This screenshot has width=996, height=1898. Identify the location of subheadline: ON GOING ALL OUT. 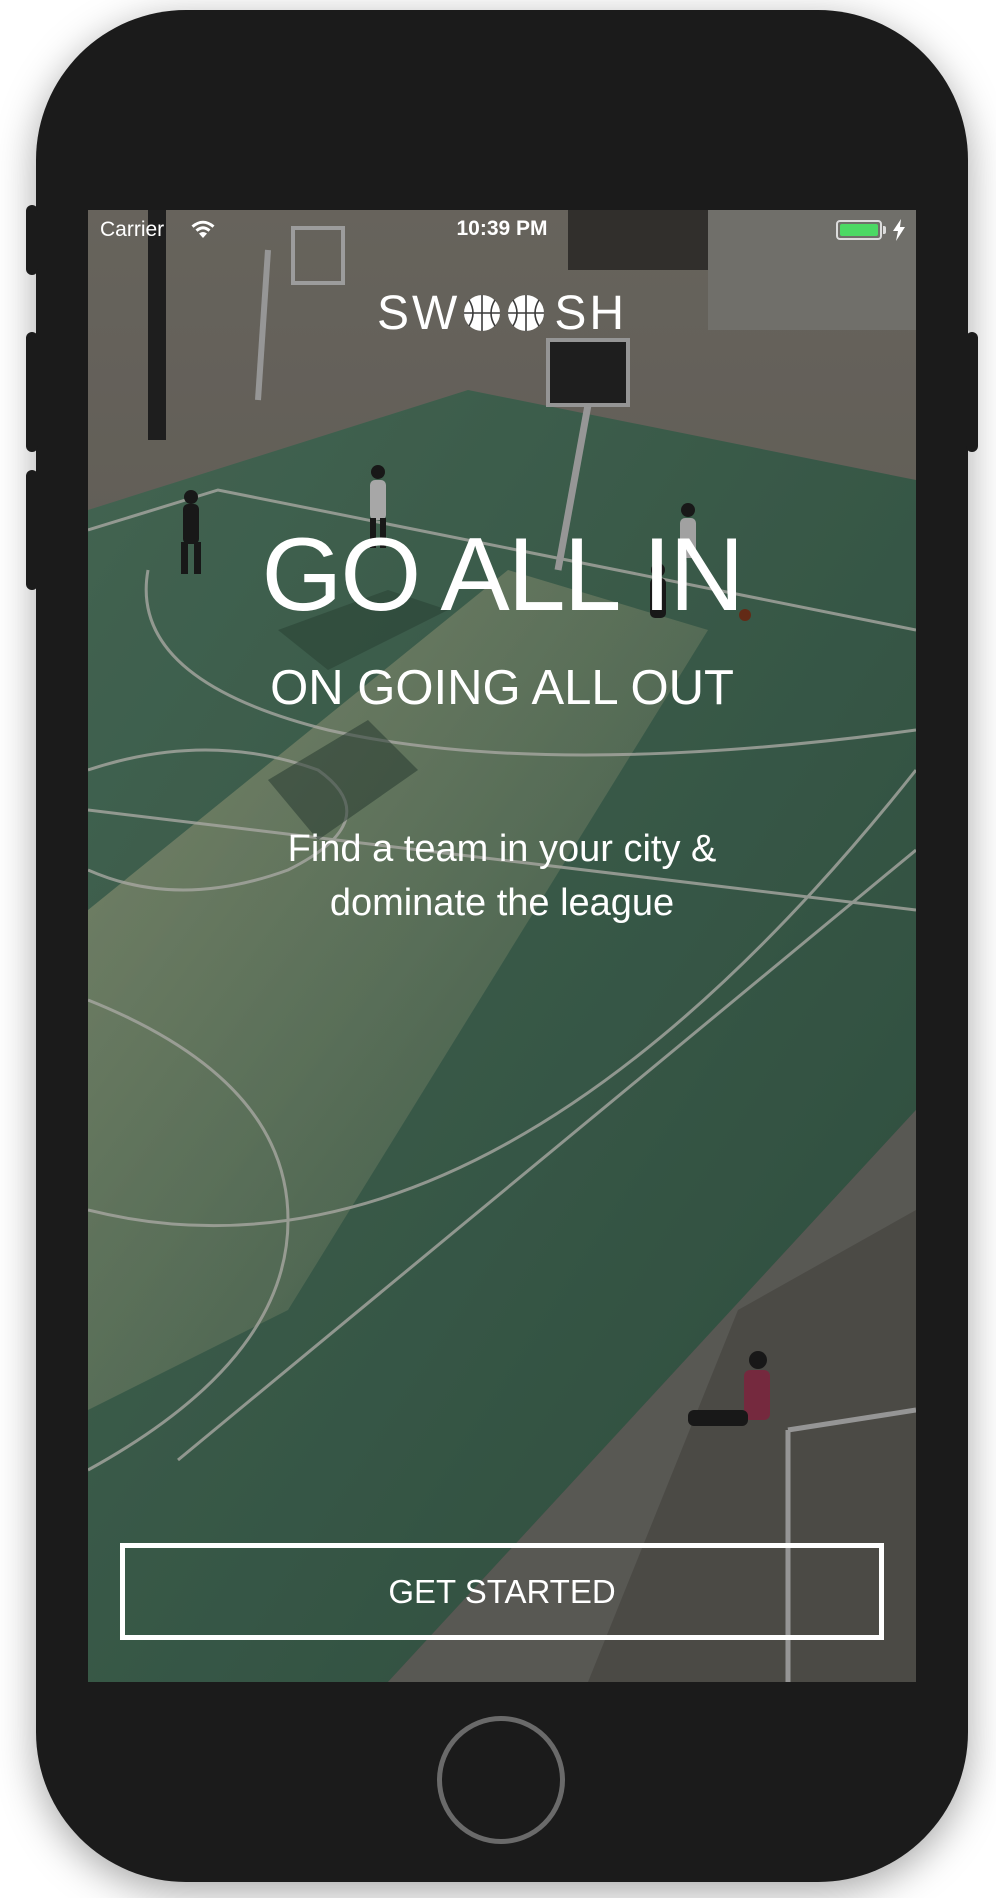
(502, 688).